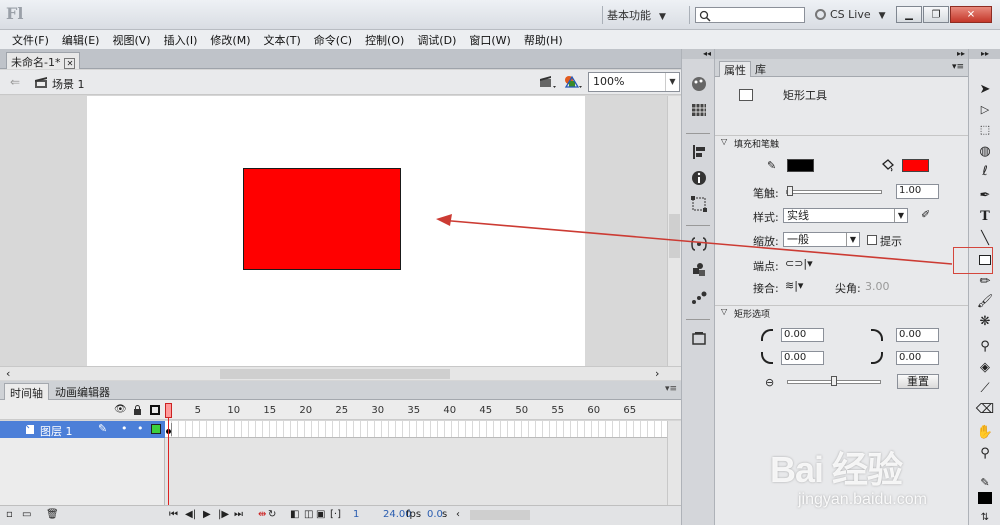 The image size is (1000, 525). Describe the element at coordinates (699, 338) in the screenshot. I see `scene-panel-icon` at that location.